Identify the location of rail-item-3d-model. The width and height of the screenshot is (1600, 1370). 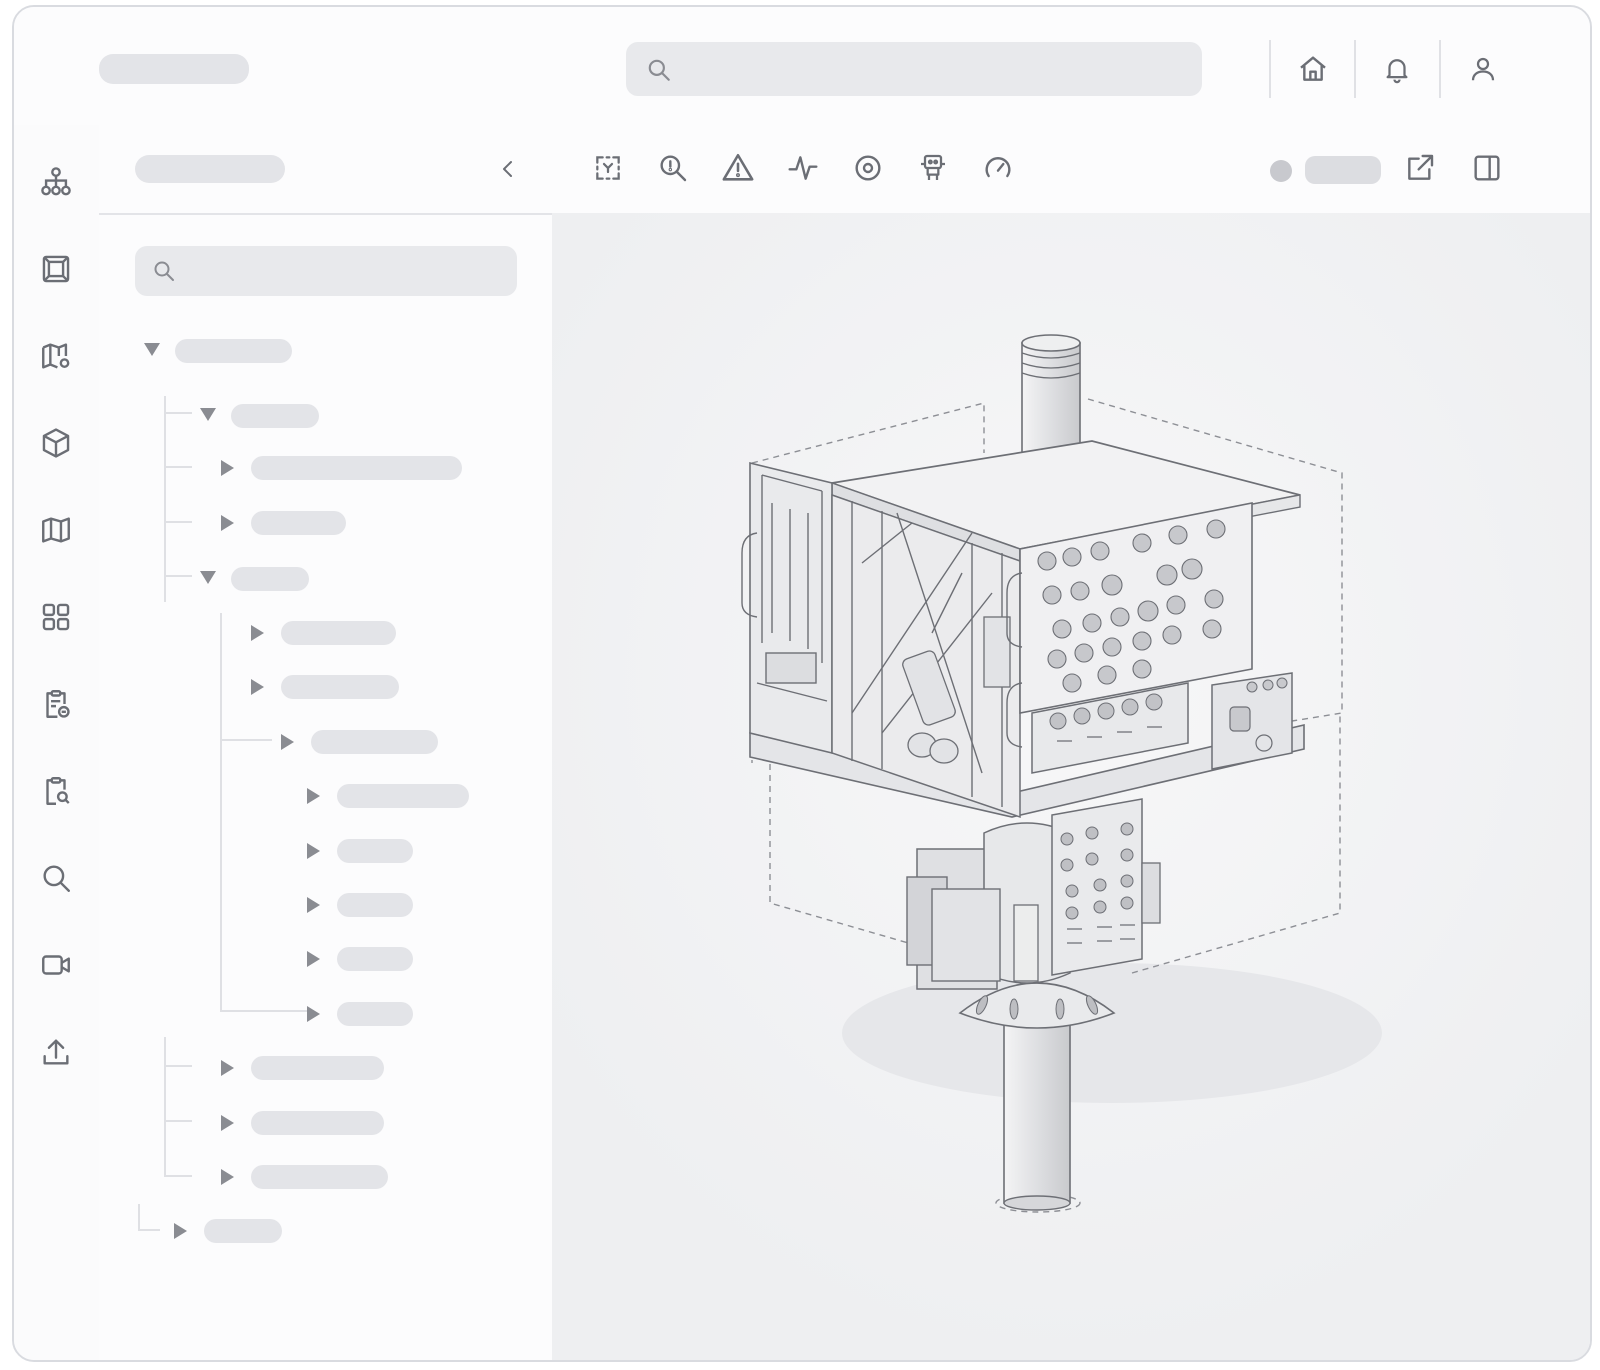
(56, 443).